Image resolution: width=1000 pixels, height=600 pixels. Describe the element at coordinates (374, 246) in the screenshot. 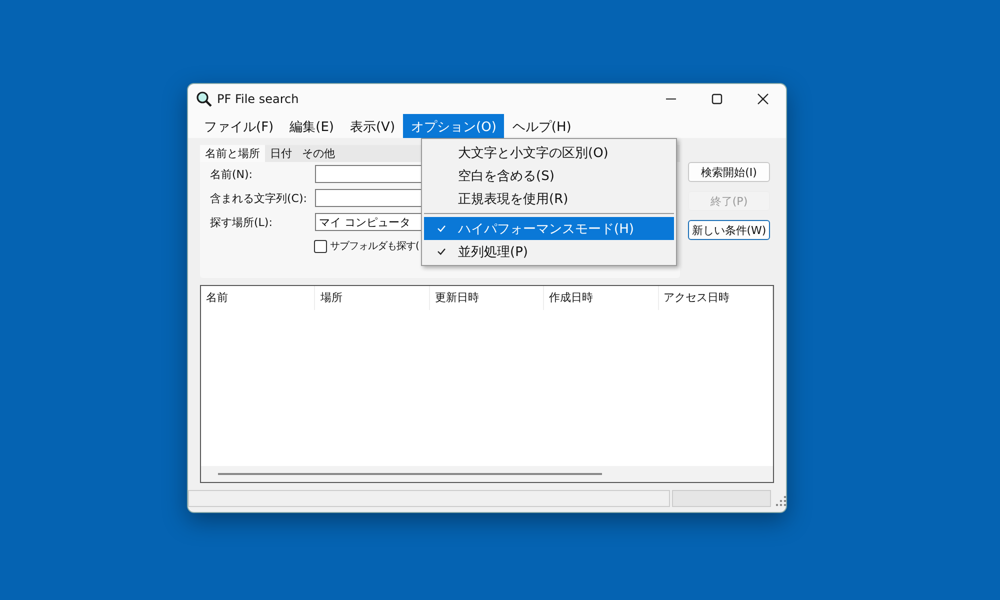

I see `checkbox-label: サブフォルダも探す(` at that location.